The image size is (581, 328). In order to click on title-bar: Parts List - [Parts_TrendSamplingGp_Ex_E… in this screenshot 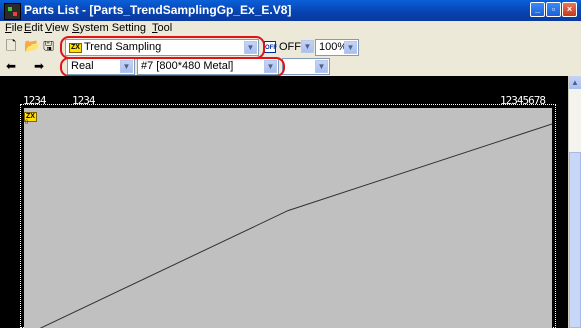, I will do `click(290, 10)`.